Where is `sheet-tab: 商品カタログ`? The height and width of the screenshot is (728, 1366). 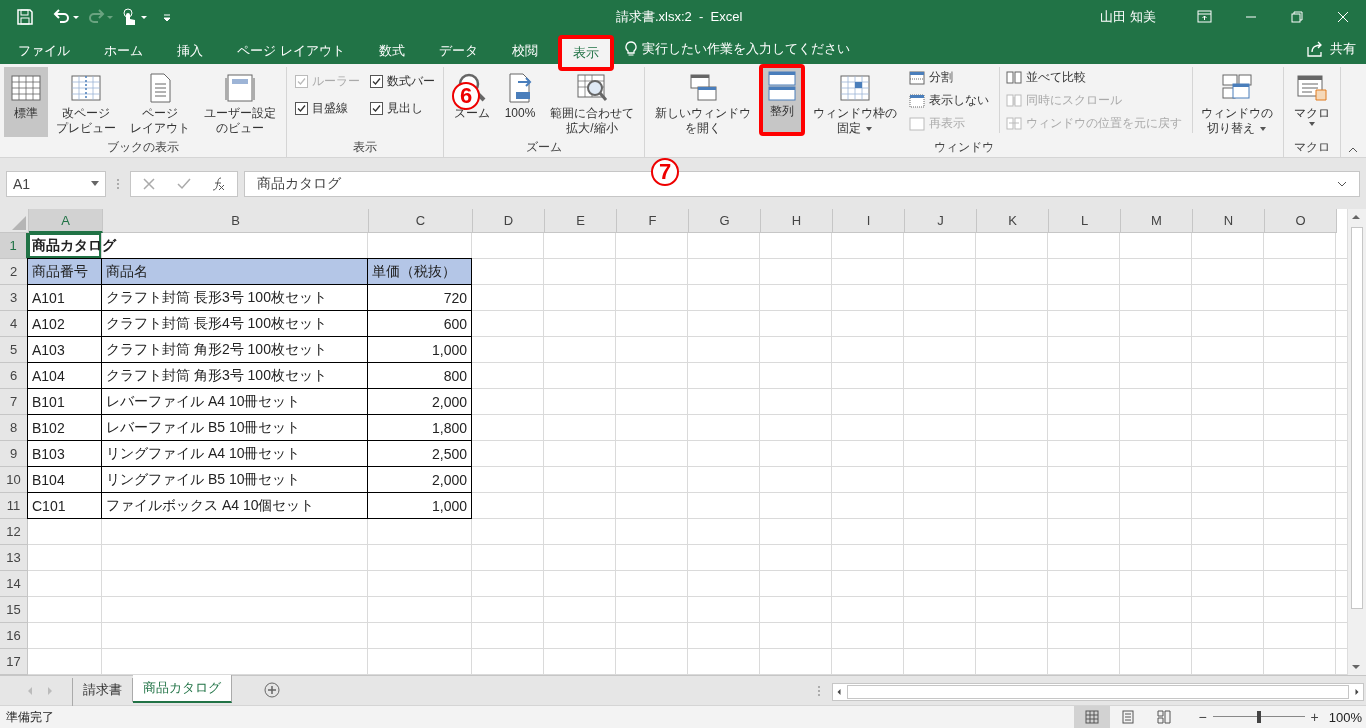 sheet-tab: 商品カタログ is located at coordinates (182, 689).